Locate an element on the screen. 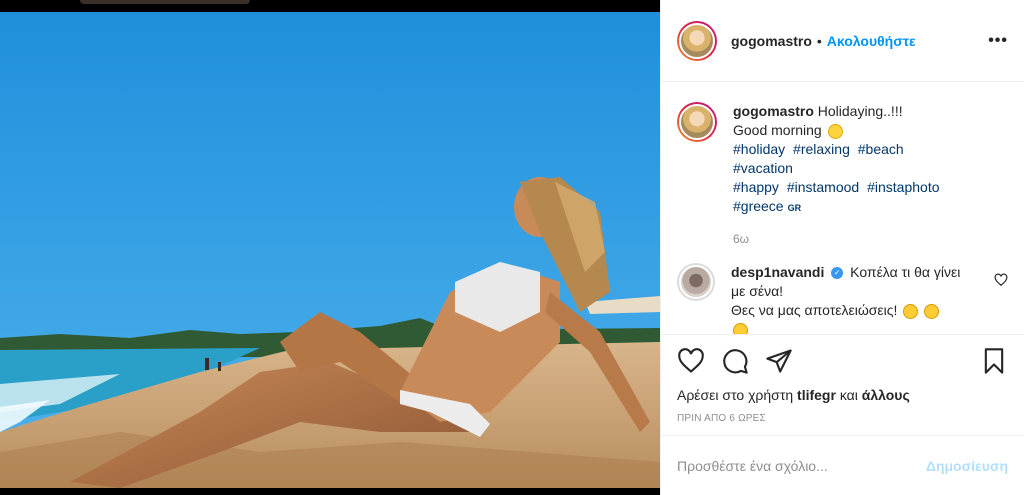 Image resolution: width=1024 pixels, height=495 pixels. commenter-avatar is located at coordinates (696, 282).